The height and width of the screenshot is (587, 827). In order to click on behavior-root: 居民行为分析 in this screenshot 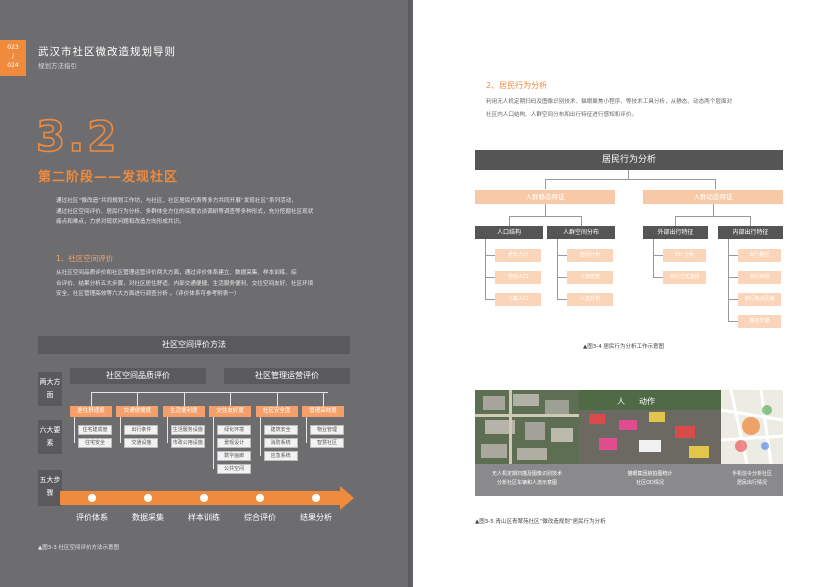, I will do `click(629, 160)`.